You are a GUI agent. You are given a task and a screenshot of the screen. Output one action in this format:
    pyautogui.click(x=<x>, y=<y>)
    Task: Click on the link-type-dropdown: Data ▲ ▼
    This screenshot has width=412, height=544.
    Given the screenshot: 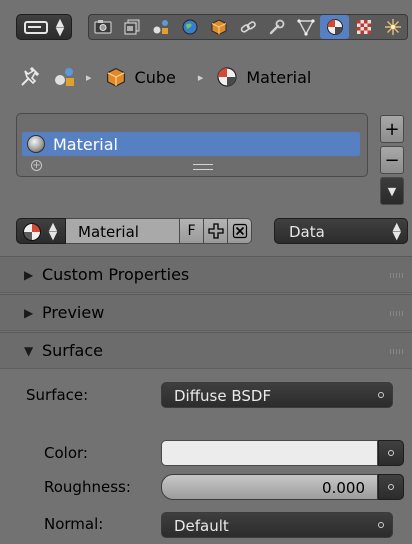 What is the action you would take?
    pyautogui.click(x=341, y=231)
    